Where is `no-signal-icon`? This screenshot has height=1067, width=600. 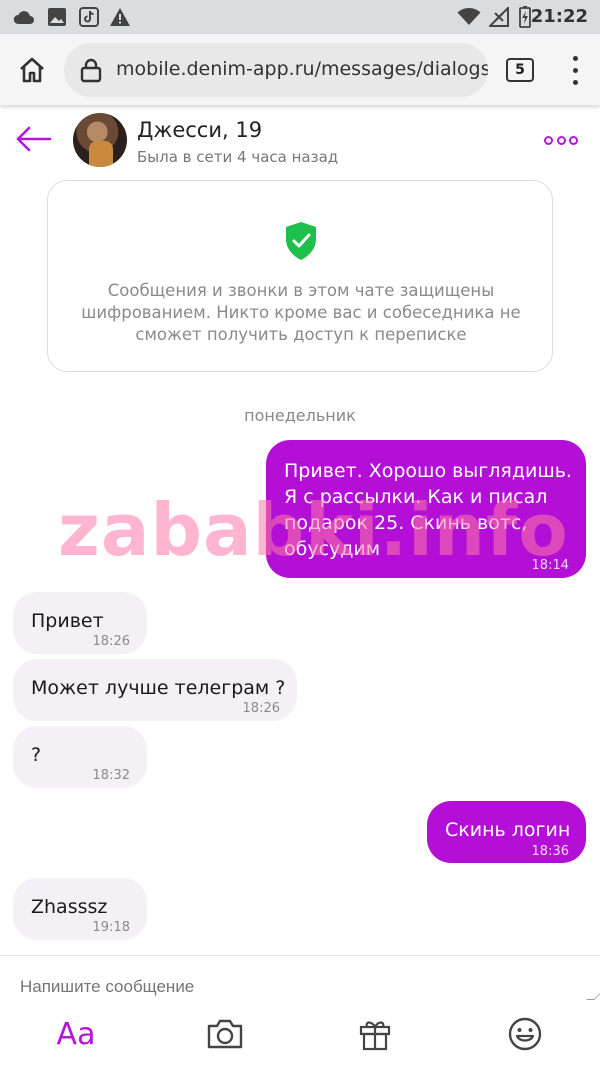 no-signal-icon is located at coordinates (499, 17).